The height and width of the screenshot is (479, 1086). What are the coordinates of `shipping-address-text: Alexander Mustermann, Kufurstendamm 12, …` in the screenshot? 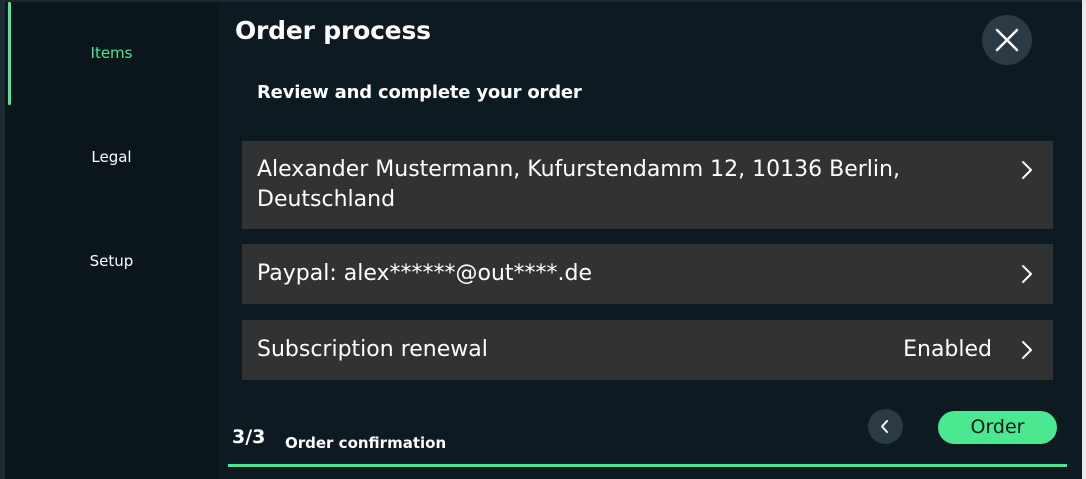 It's located at (578, 184).